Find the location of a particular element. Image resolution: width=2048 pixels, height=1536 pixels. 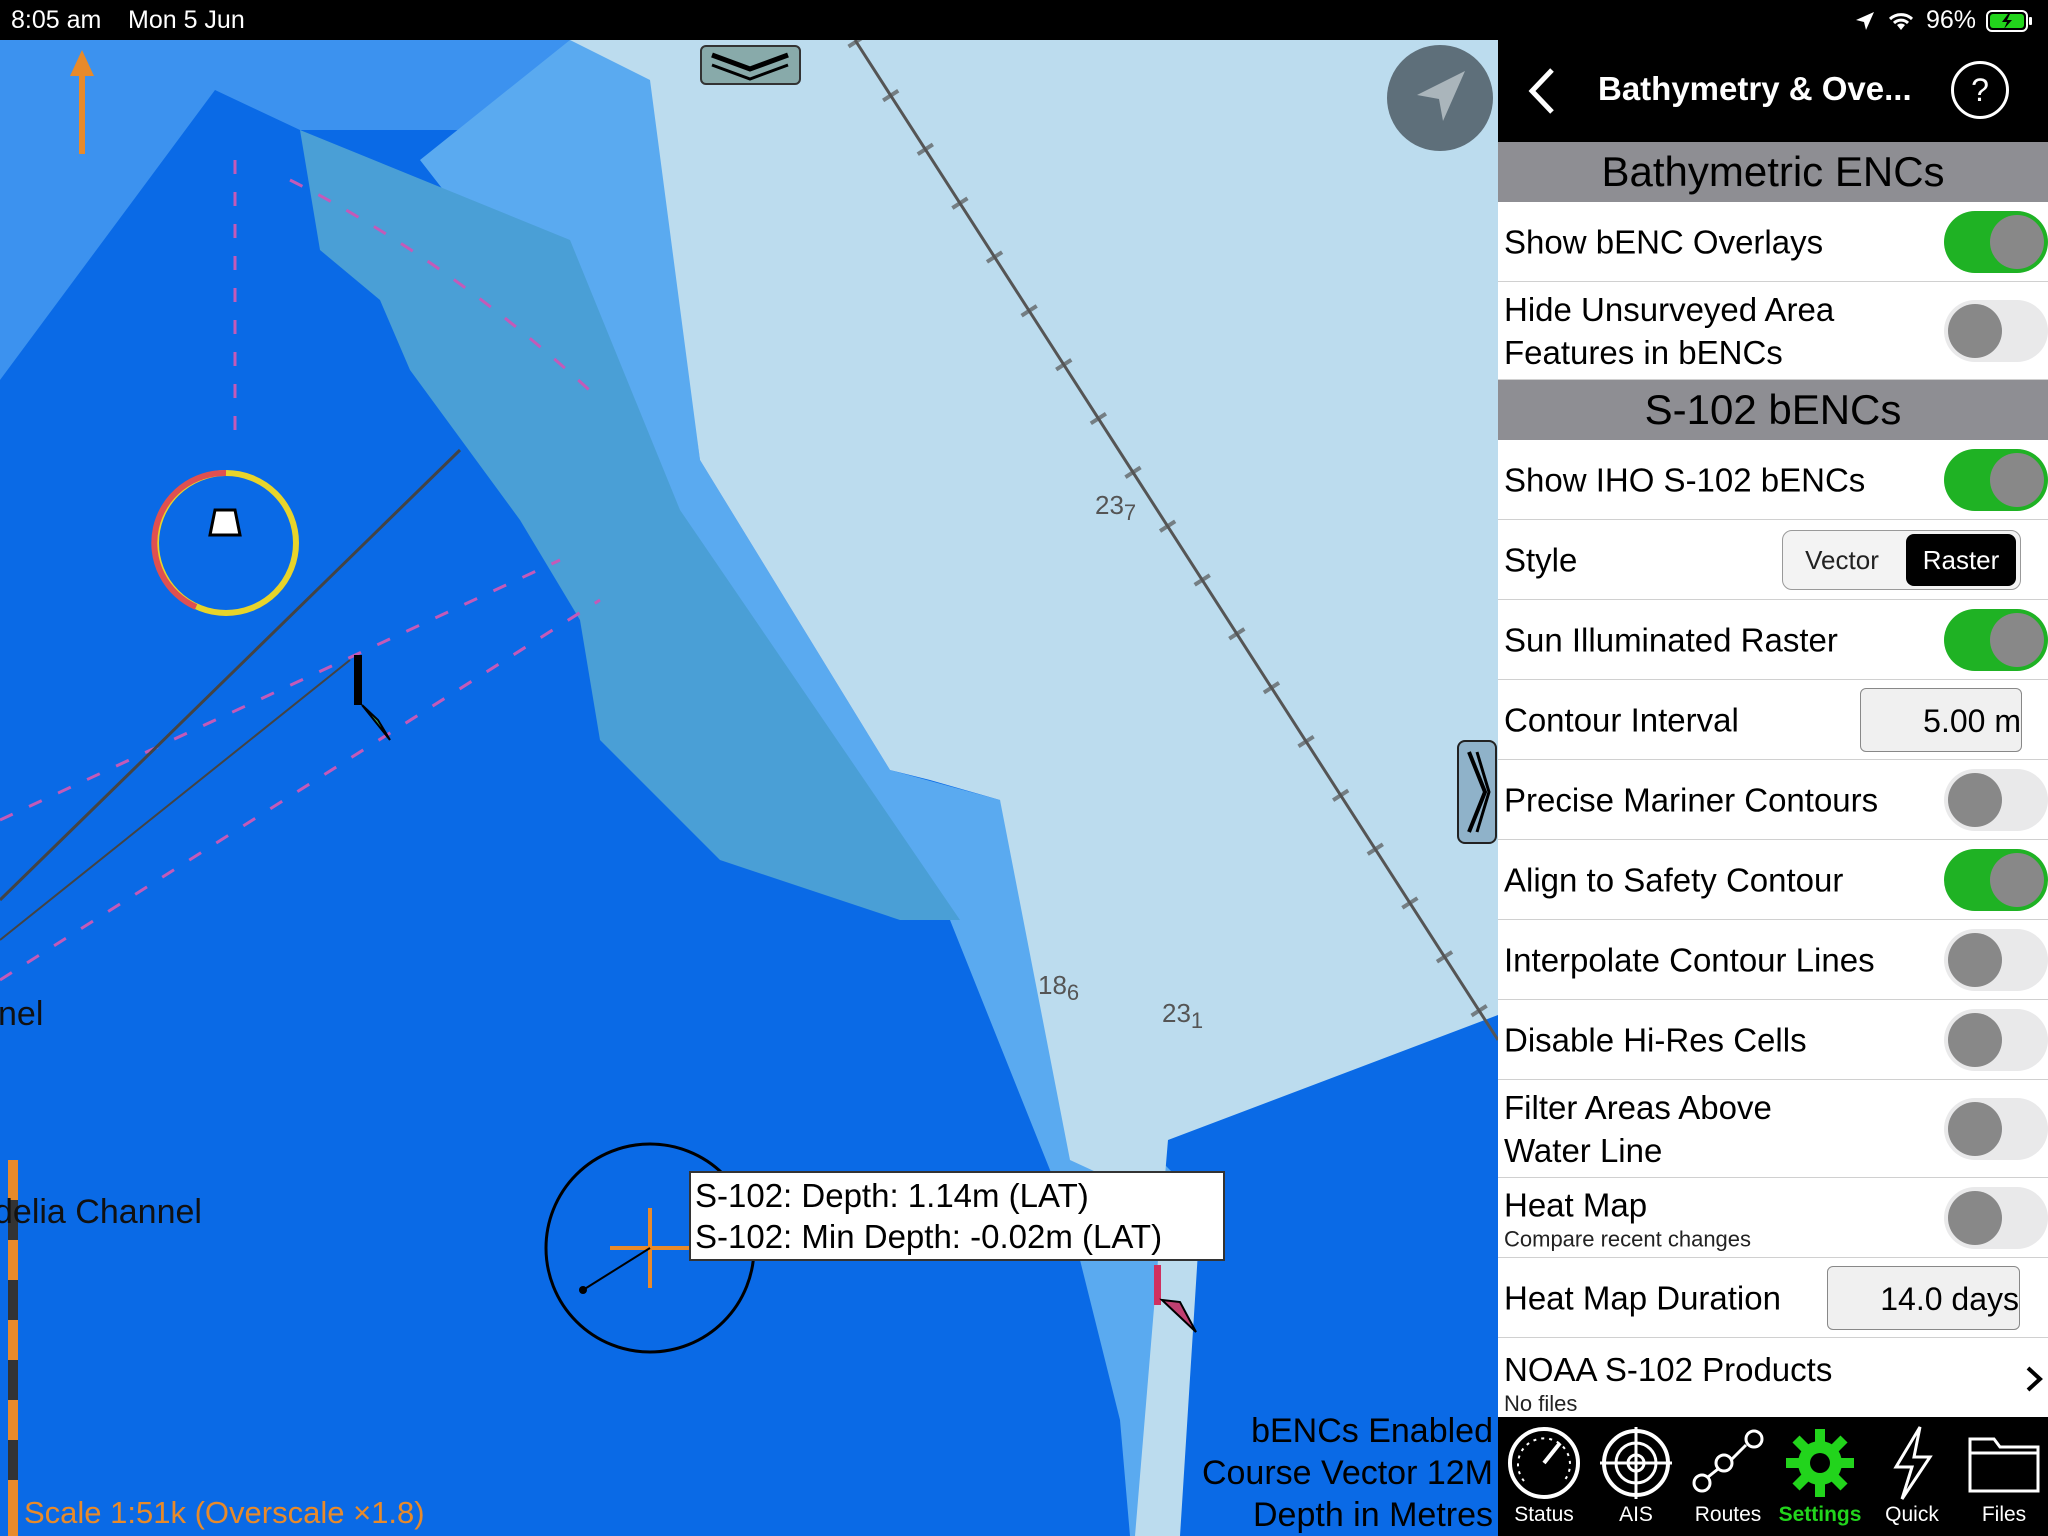

style-segmented-control: Vector Raster is located at coordinates (1901, 560).